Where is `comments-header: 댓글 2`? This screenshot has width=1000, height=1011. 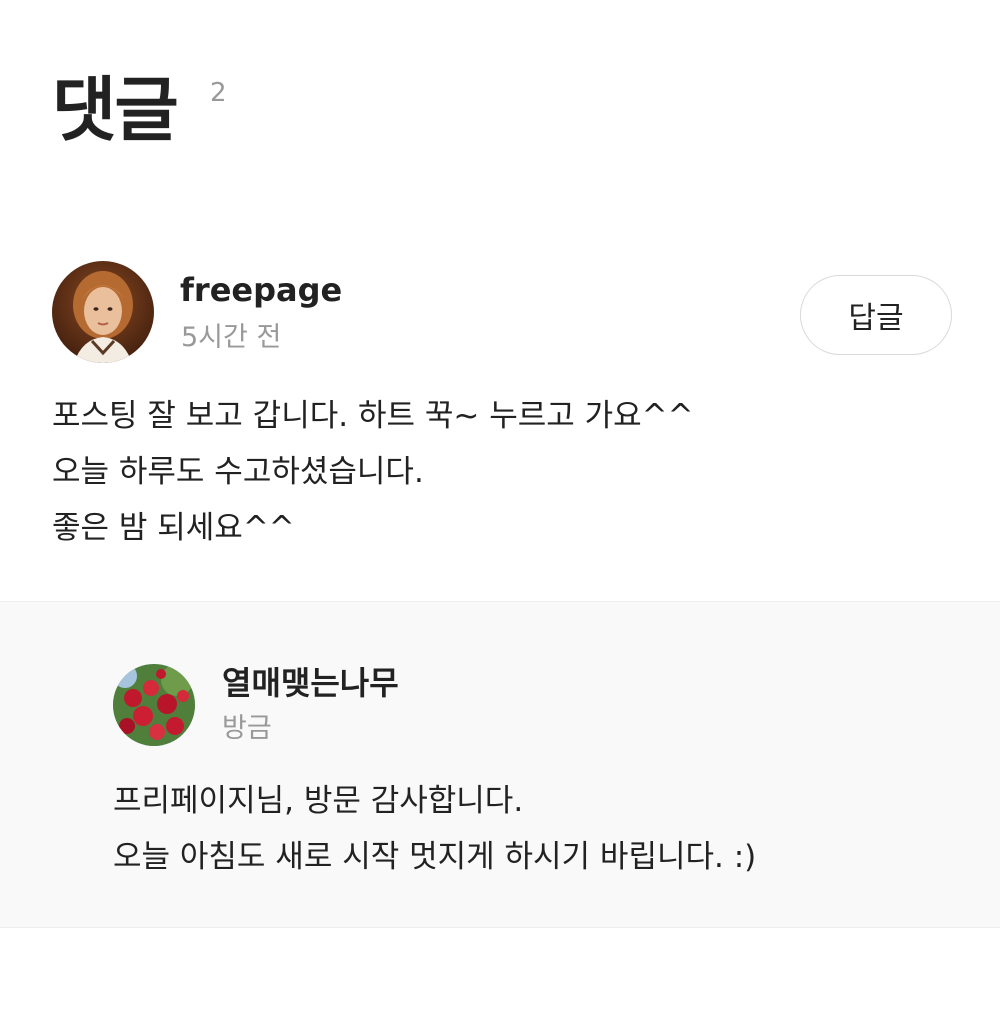
comments-header: 댓글 2 is located at coordinates (139, 114).